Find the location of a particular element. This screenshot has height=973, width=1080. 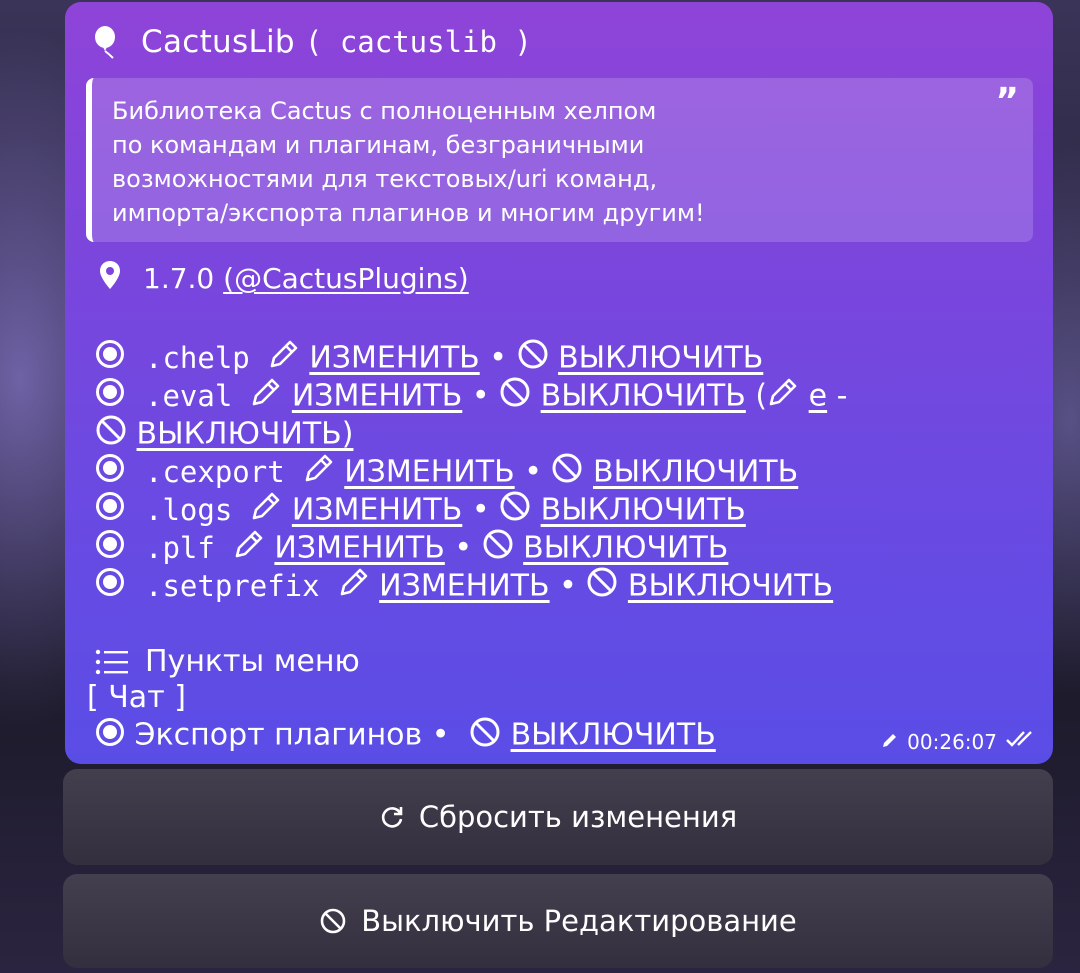

command-row: .eval ИЗМЕНИТЬ • ВЫКЛЮЧИТЬ ( e - is located at coordinates (471, 397).